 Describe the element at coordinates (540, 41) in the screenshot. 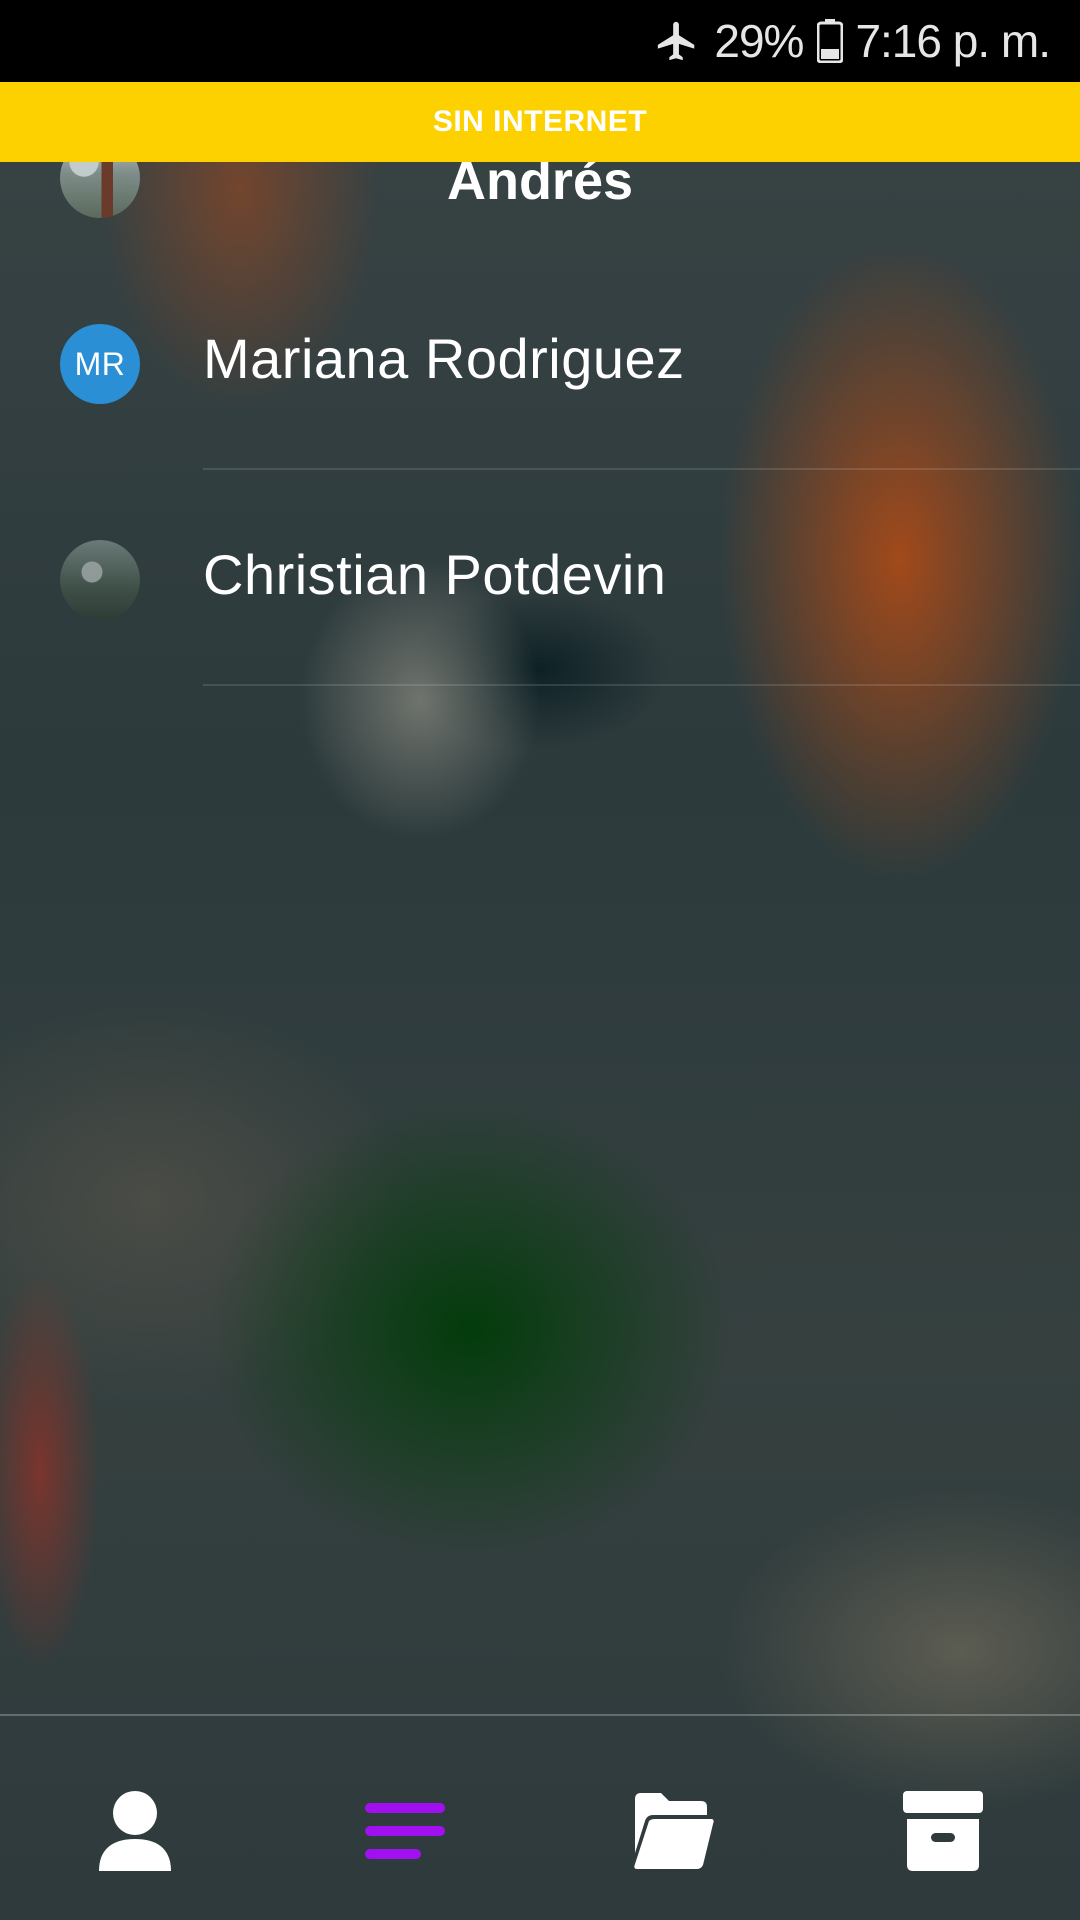

I see `status-bar: 29% 7:16 p. m.` at that location.